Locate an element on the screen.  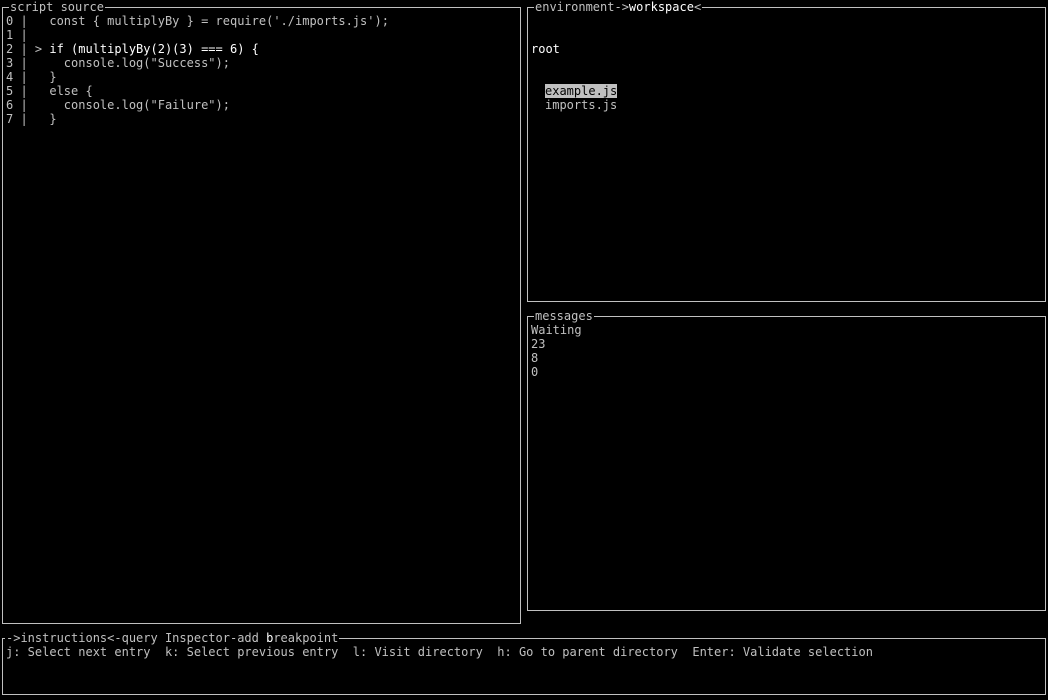
message-item: 23 is located at coordinates (538, 344).